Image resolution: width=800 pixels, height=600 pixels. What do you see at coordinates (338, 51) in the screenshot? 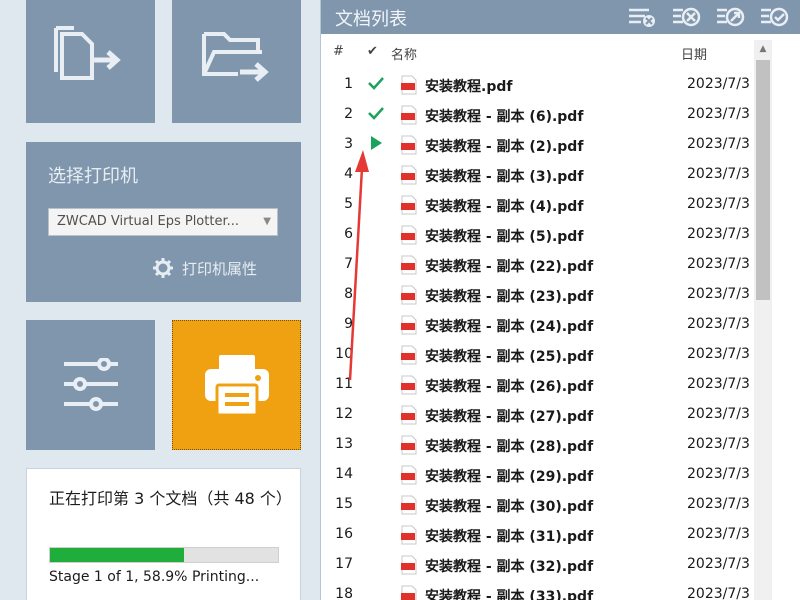
I see `column-num: #` at bounding box center [338, 51].